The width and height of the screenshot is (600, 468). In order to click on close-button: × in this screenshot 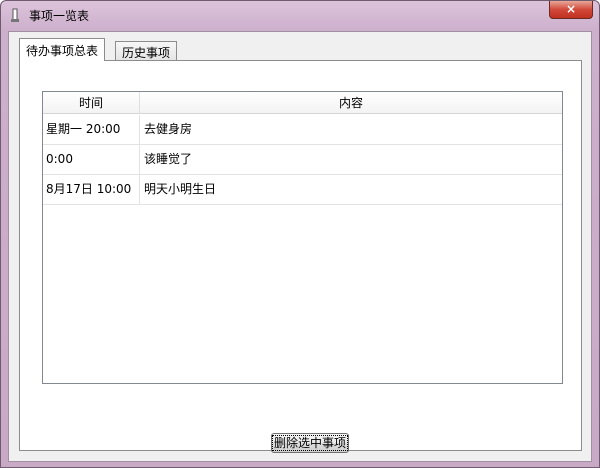, I will do `click(571, 10)`.